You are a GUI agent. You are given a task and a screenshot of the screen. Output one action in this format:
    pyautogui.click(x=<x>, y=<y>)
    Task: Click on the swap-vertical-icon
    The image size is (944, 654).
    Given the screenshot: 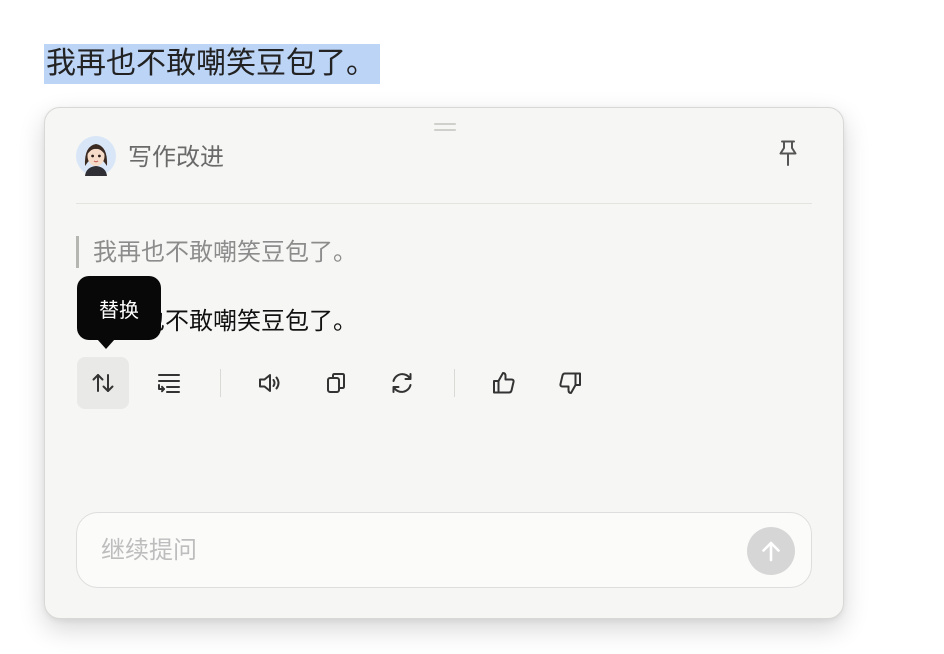 What is the action you would take?
    pyautogui.click(x=103, y=383)
    